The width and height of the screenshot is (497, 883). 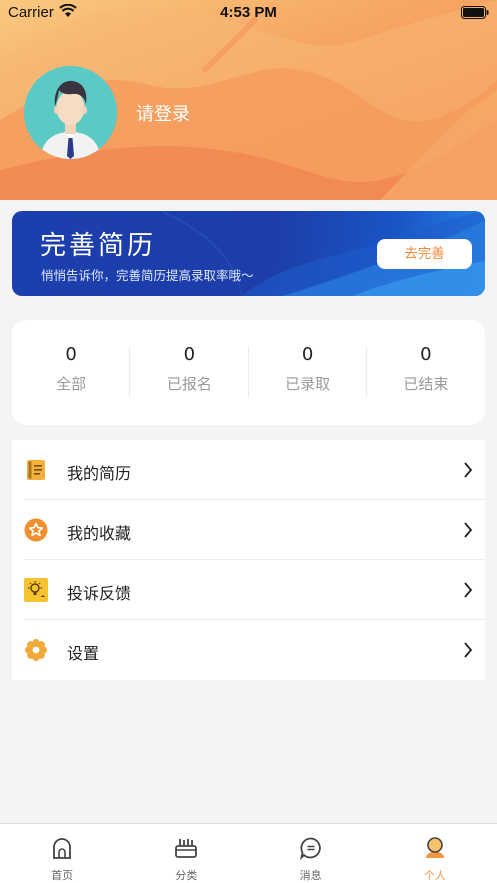 What do you see at coordinates (248, 650) in the screenshot?
I see `menu-item-settings: 设置` at bounding box center [248, 650].